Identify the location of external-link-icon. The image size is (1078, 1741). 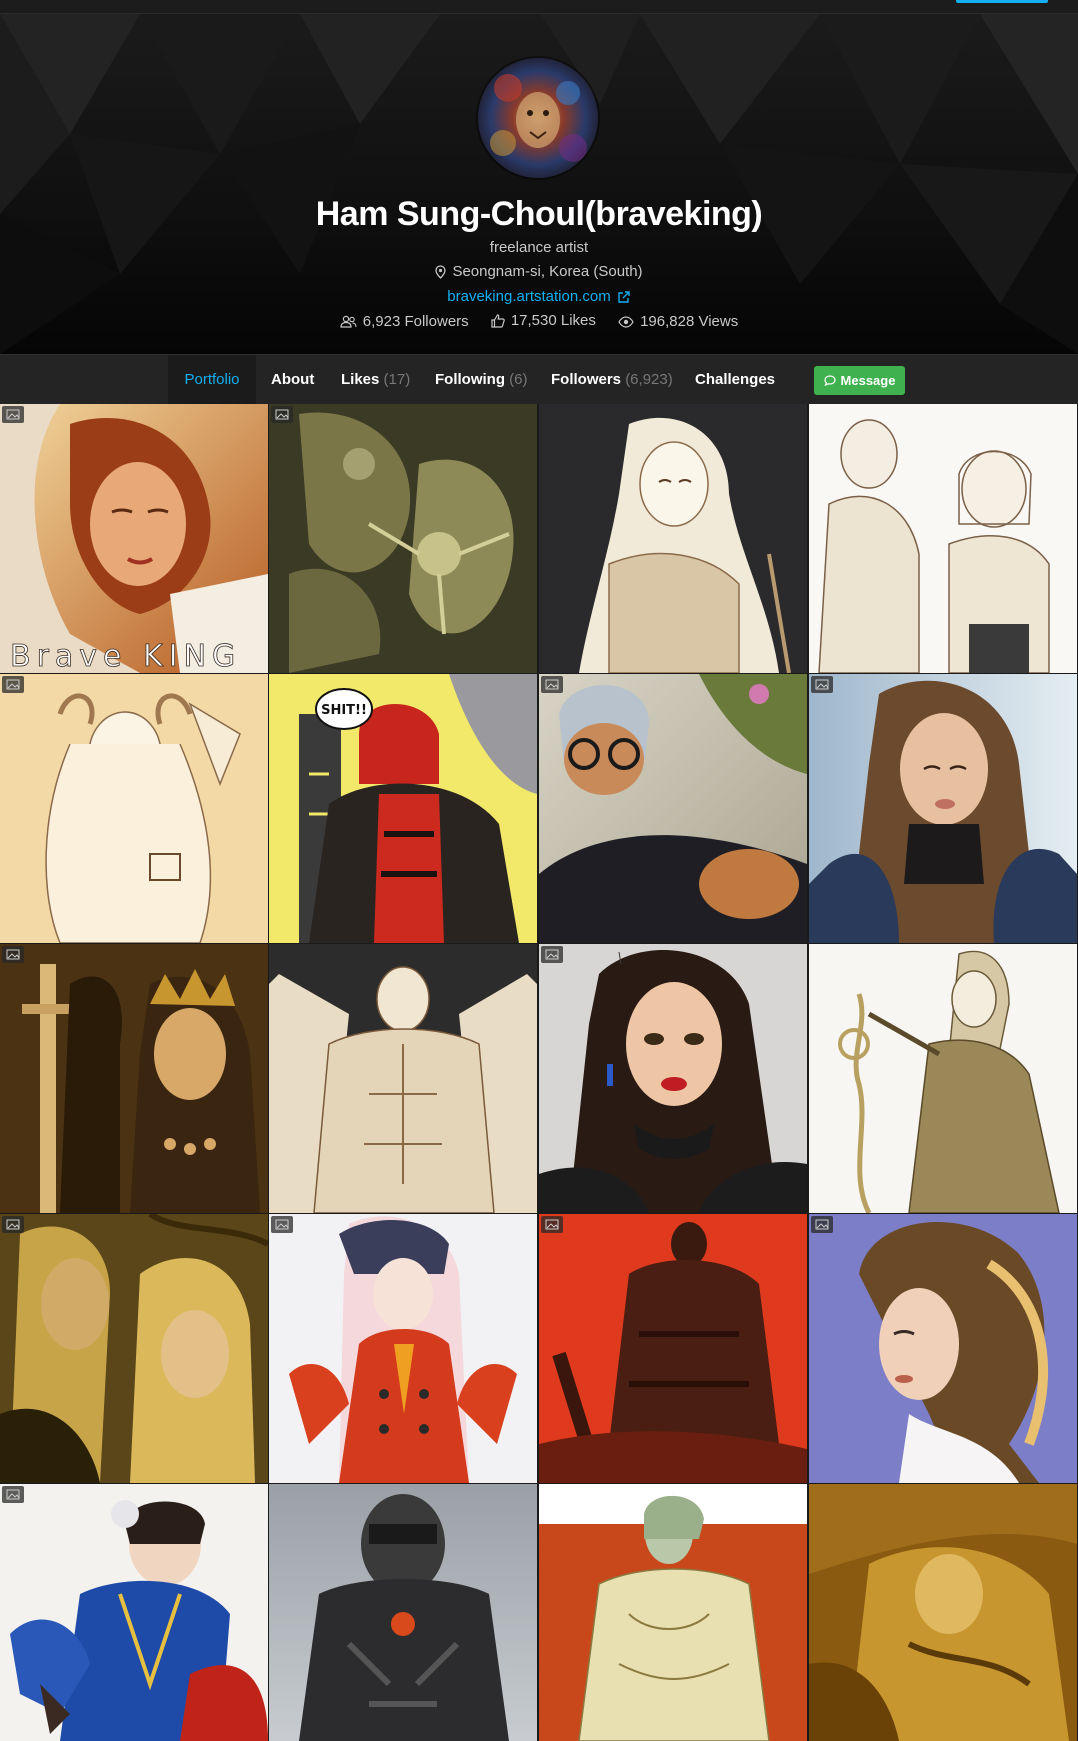
(624, 296).